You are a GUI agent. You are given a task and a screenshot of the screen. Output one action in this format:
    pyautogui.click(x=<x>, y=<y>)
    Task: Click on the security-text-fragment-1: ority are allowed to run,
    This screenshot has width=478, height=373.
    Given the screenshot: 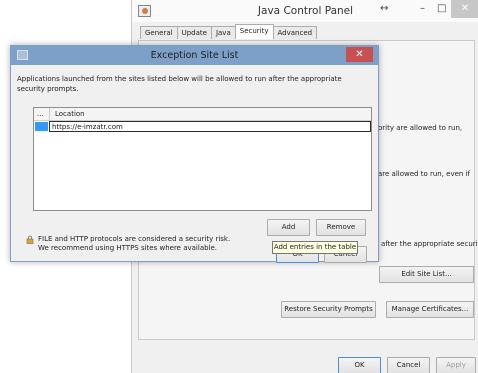 What is the action you would take?
    pyautogui.click(x=420, y=128)
    